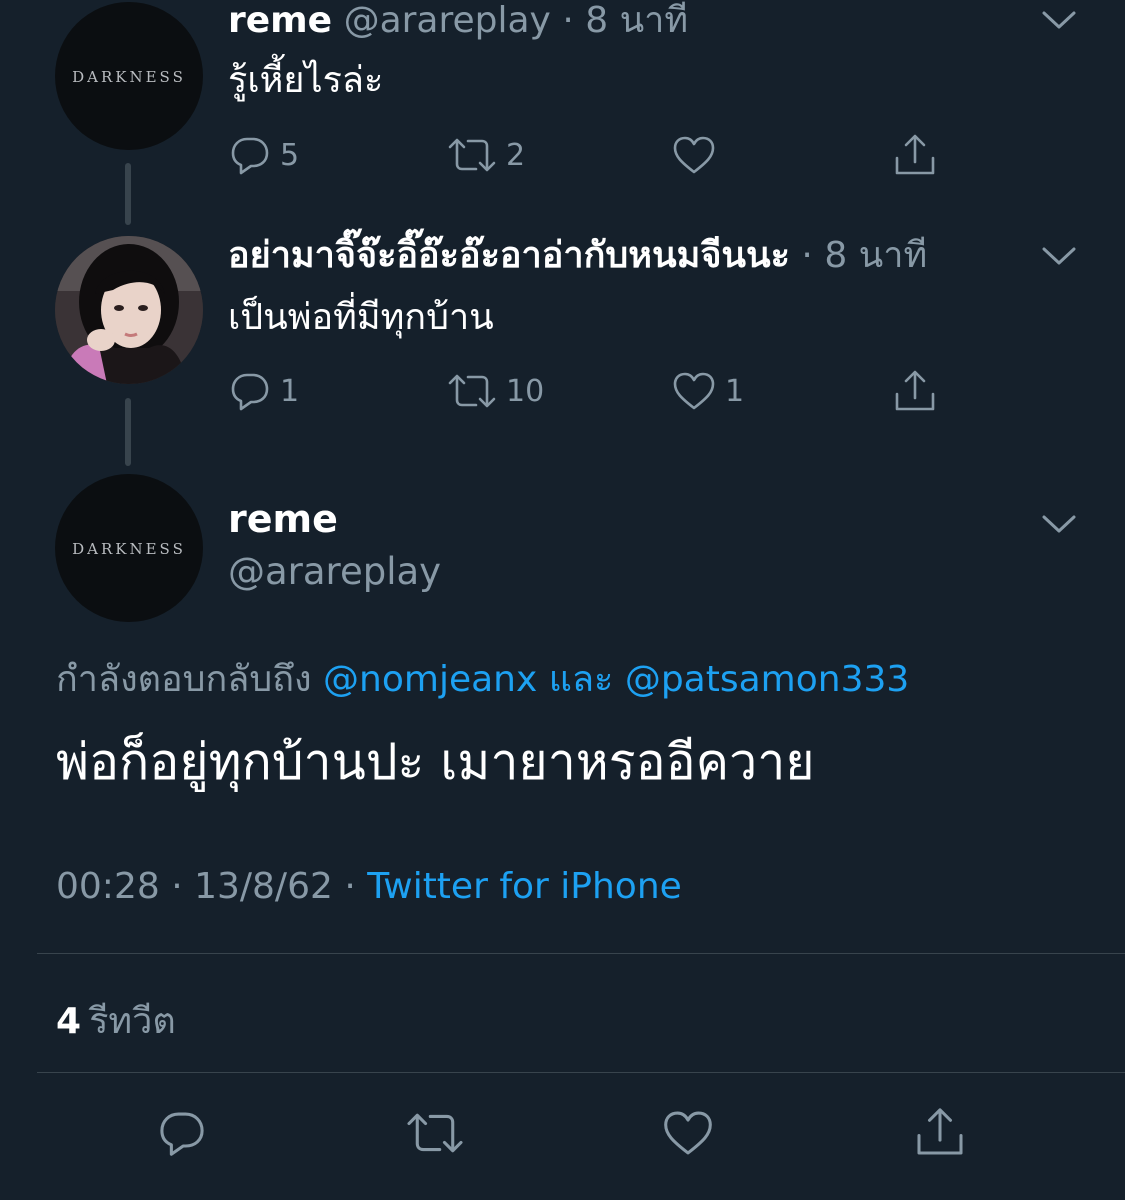  Describe the element at coordinates (430, 679) in the screenshot. I see `mention-link: @nomjeanx` at that location.